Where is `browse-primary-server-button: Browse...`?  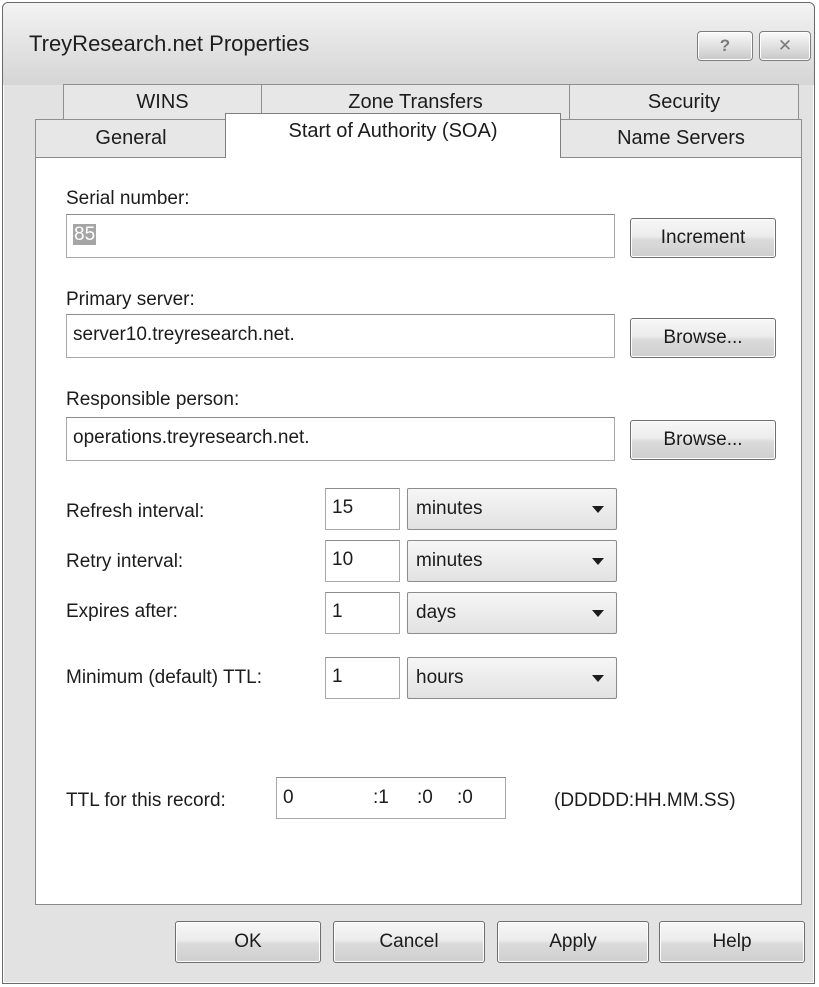
browse-primary-server-button: Browse... is located at coordinates (703, 338).